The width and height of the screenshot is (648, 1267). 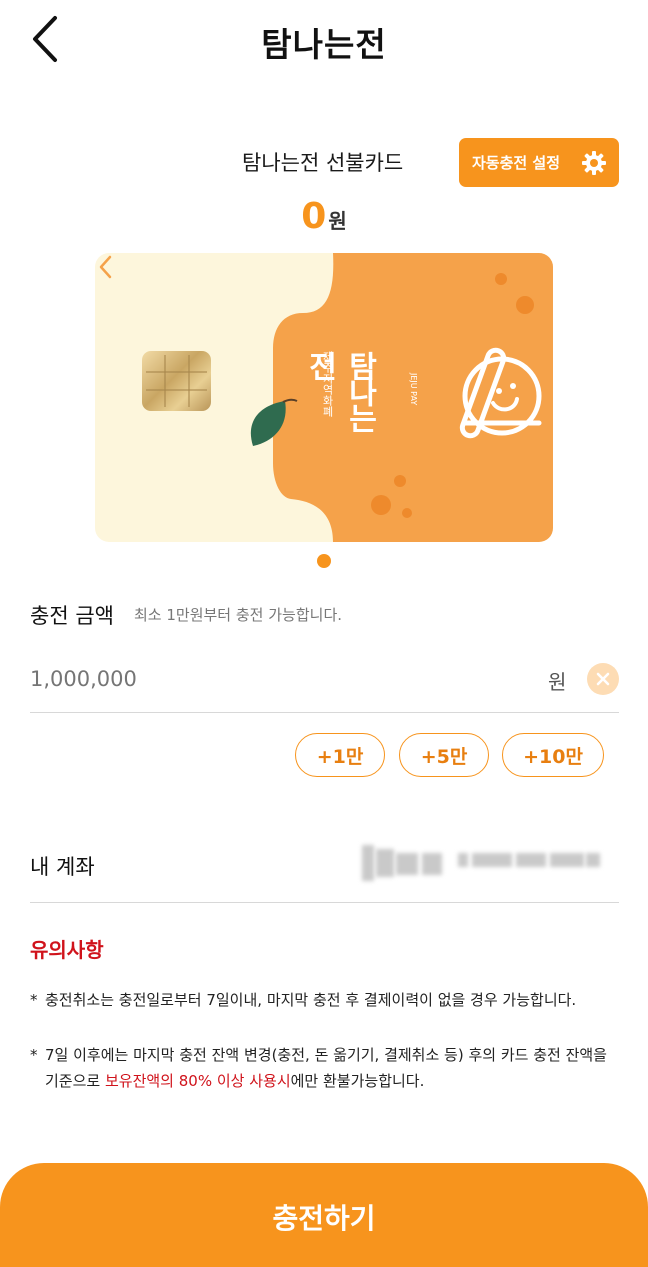 I want to click on gear-icon, so click(x=594, y=163).